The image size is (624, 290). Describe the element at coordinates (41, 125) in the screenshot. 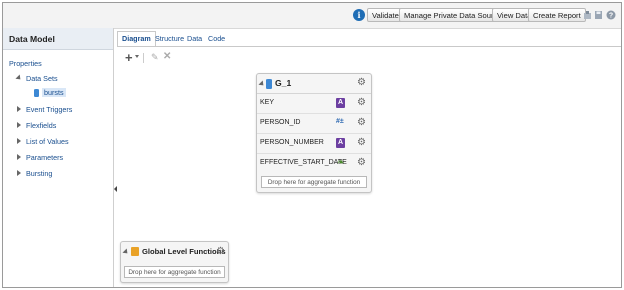

I see `tree-item-label: Flexfields` at that location.